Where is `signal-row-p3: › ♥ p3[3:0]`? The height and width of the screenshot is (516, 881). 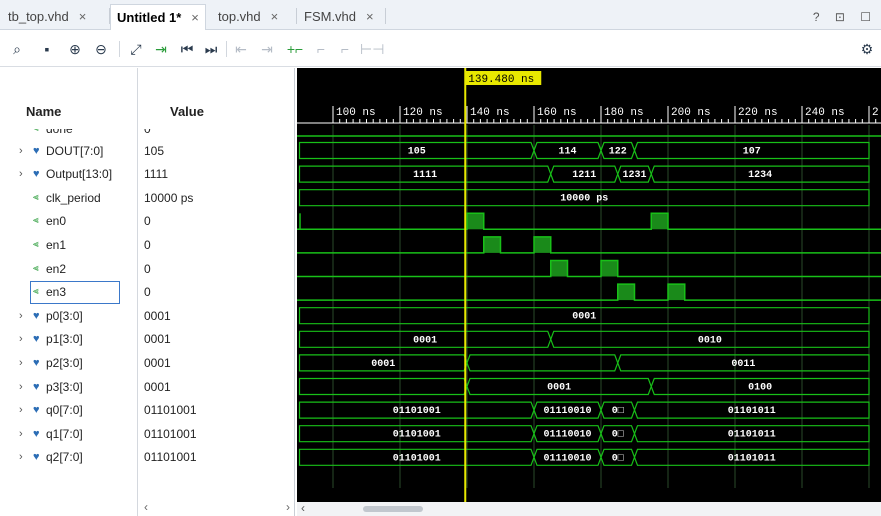
signal-row-p3: › ♥ p3[3:0] is located at coordinates (68, 387).